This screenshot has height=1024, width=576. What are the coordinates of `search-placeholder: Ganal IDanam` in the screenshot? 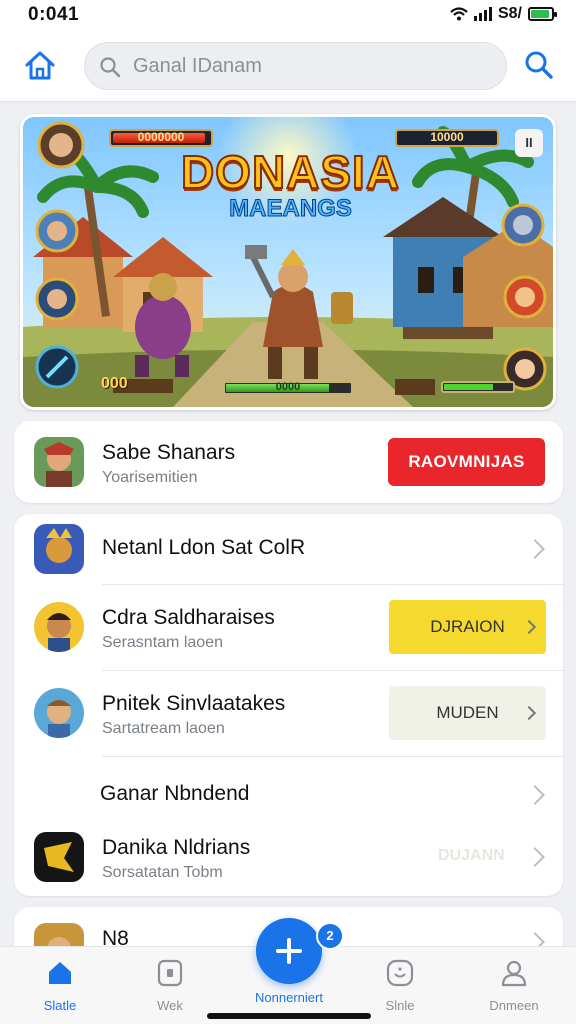 It's located at (197, 66).